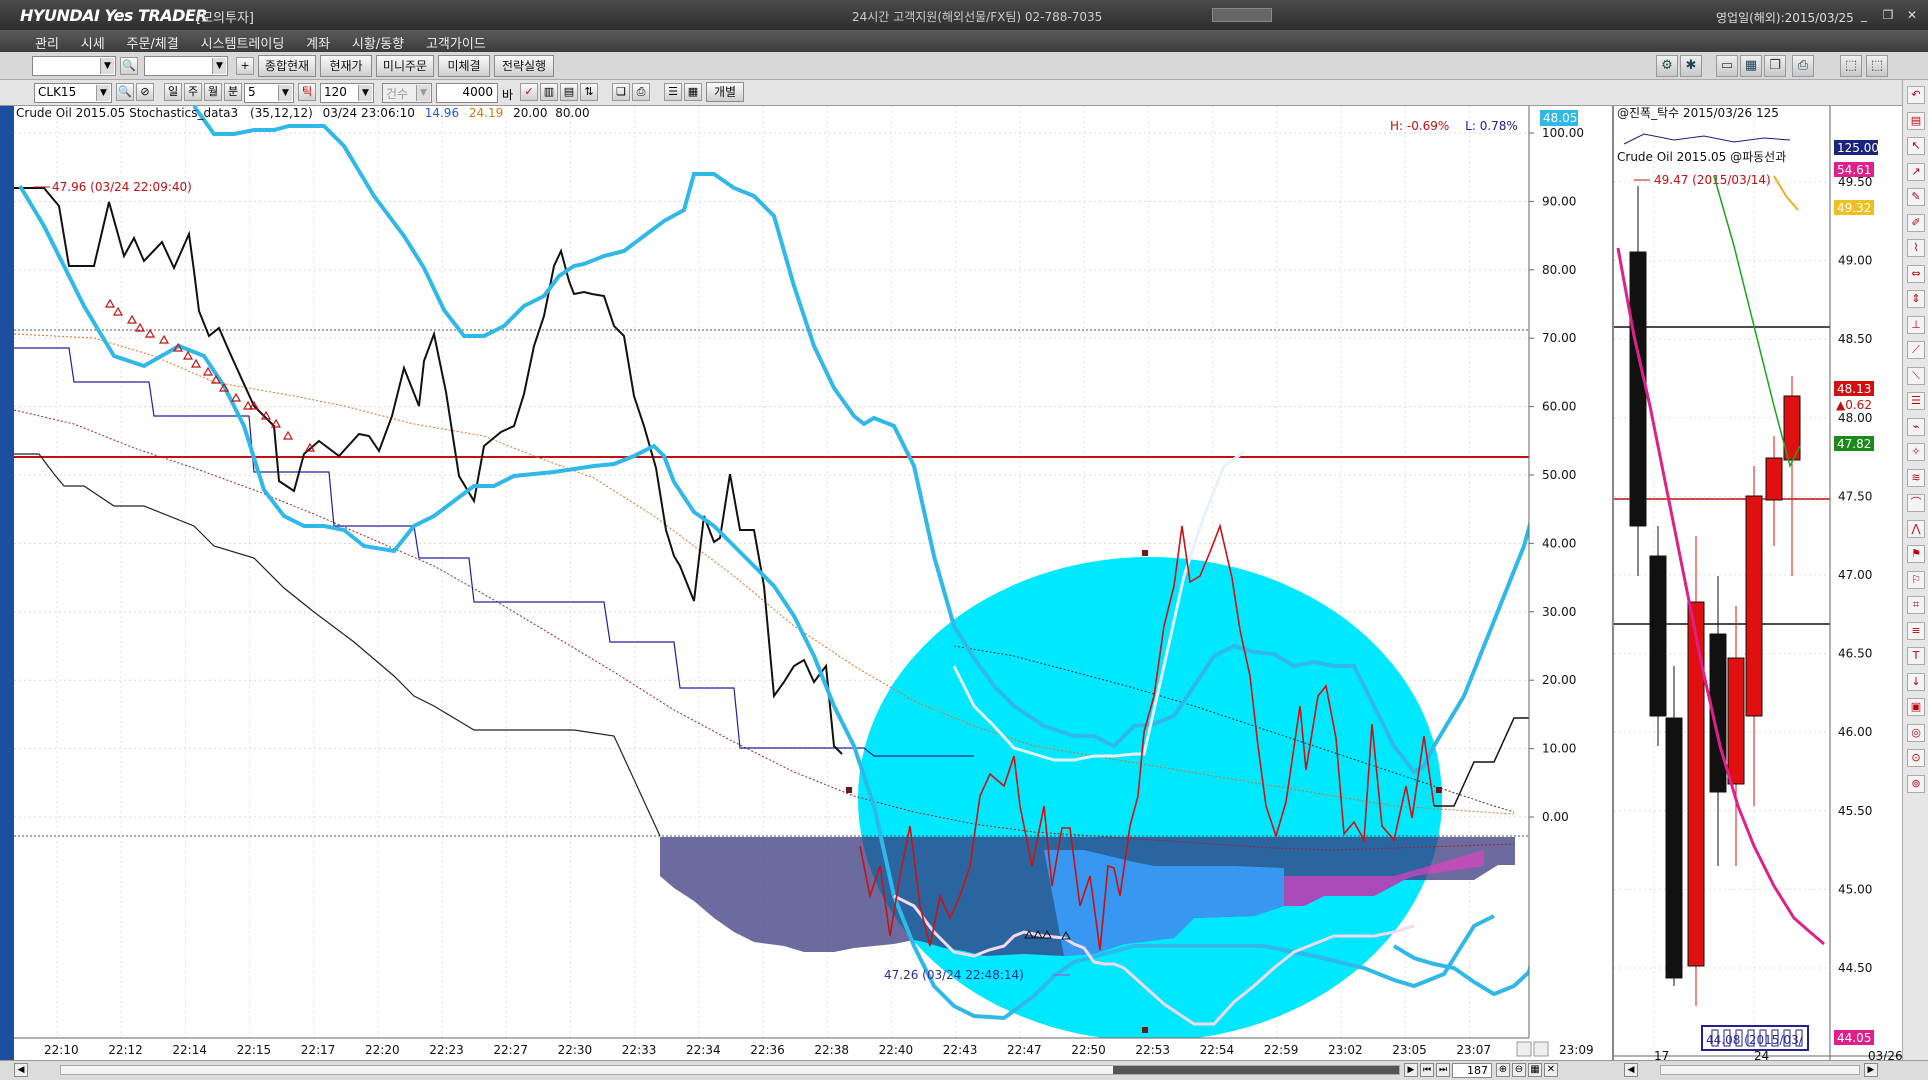 The height and width of the screenshot is (1080, 1928). I want to click on interval-combo: 5 ▼, so click(269, 93).